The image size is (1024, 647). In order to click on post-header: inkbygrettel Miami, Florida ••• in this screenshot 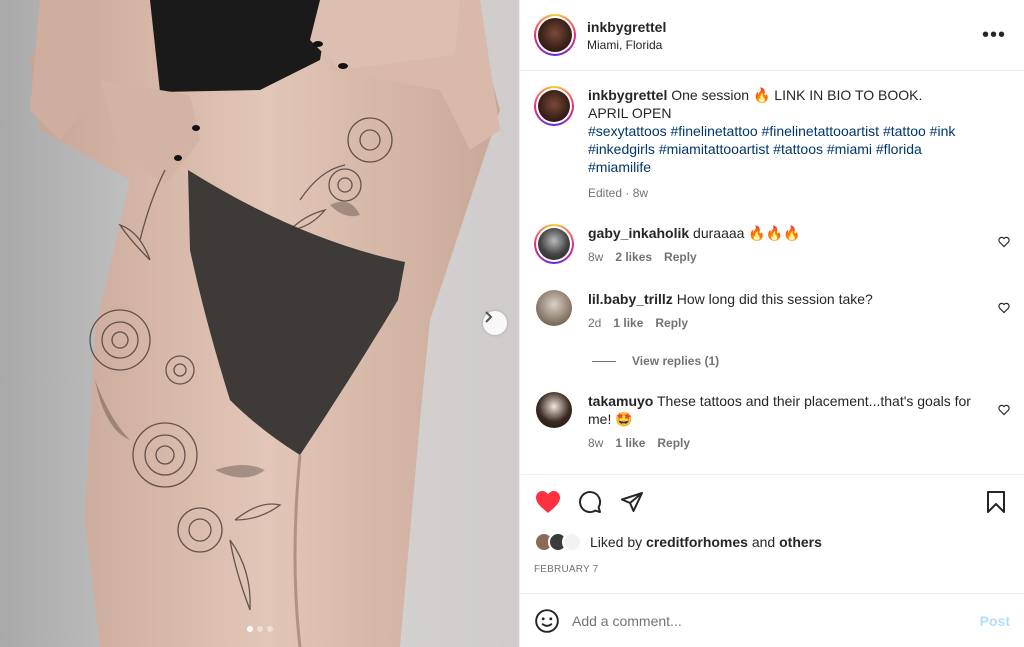, I will do `click(772, 35)`.